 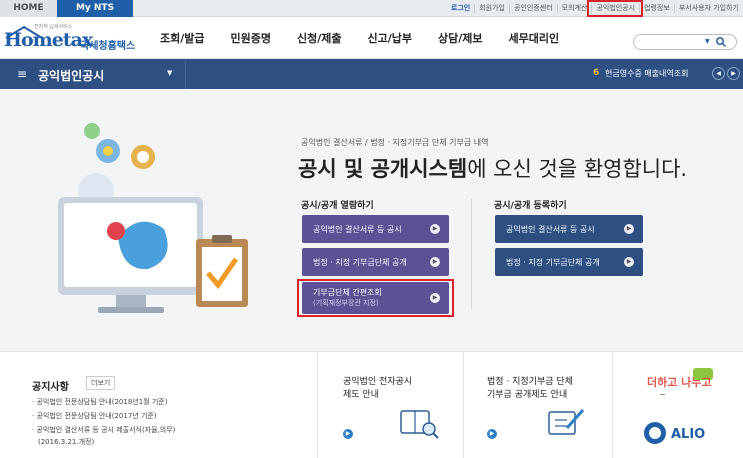 What do you see at coordinates (460, 8) in the screenshot?
I see `login-link: 로그인` at bounding box center [460, 8].